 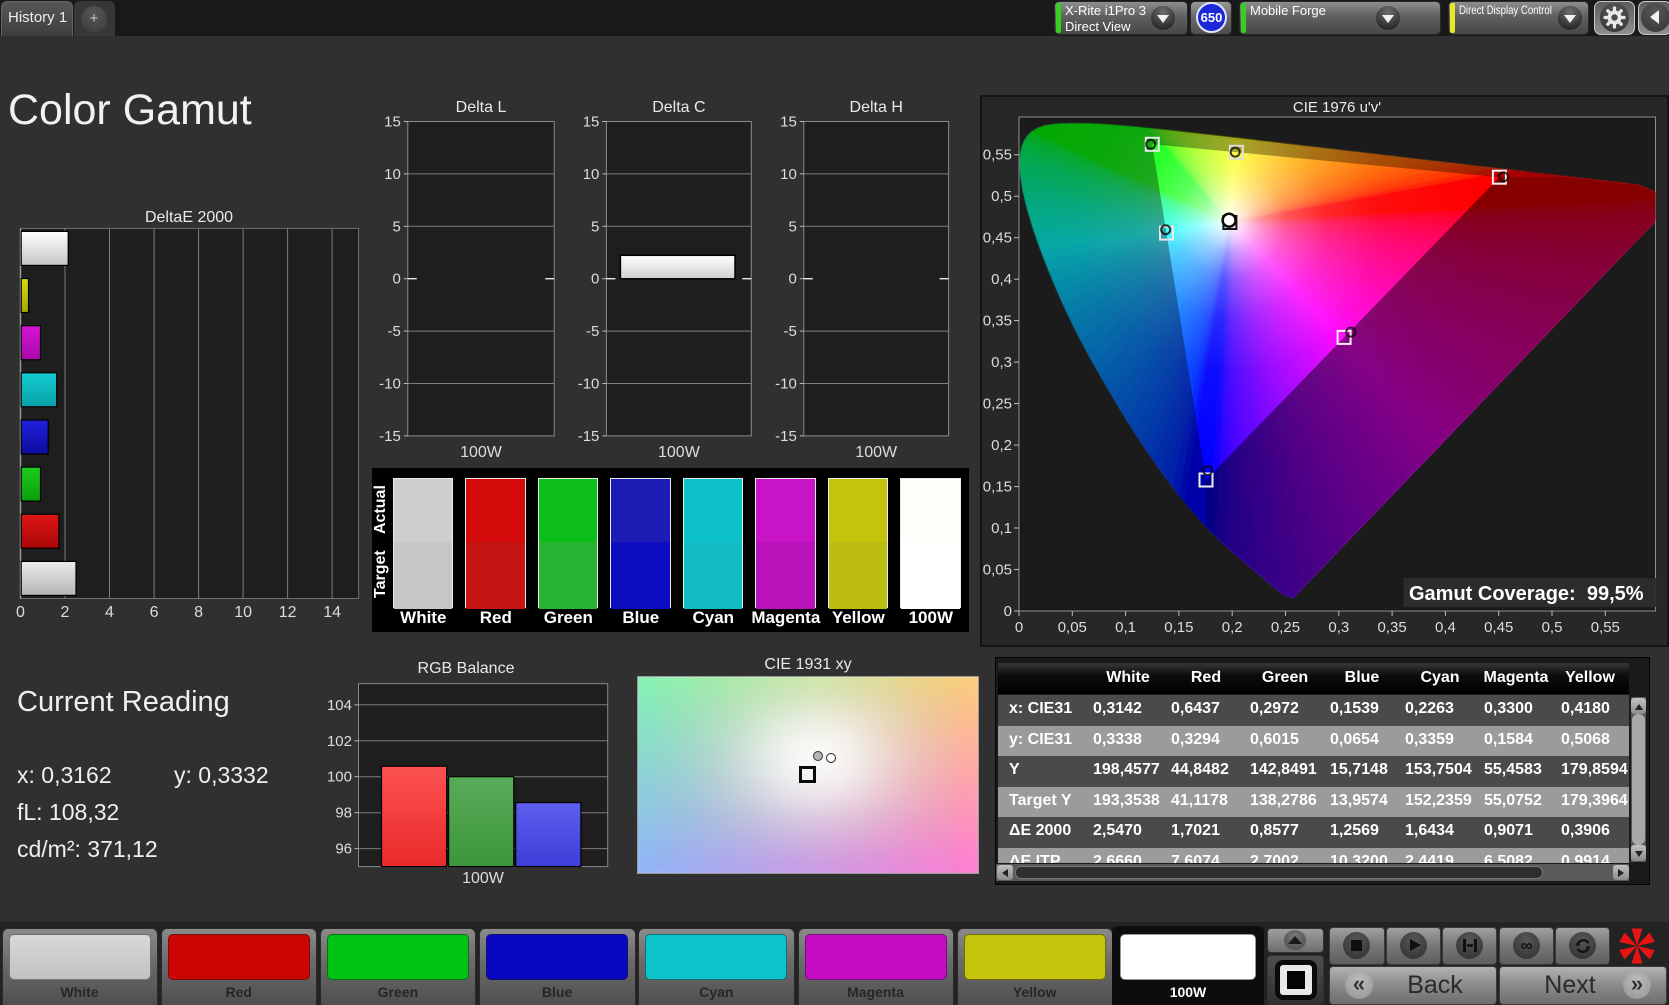 What do you see at coordinates (154, 612) in the screenshot?
I see `svg-text: 6` at bounding box center [154, 612].